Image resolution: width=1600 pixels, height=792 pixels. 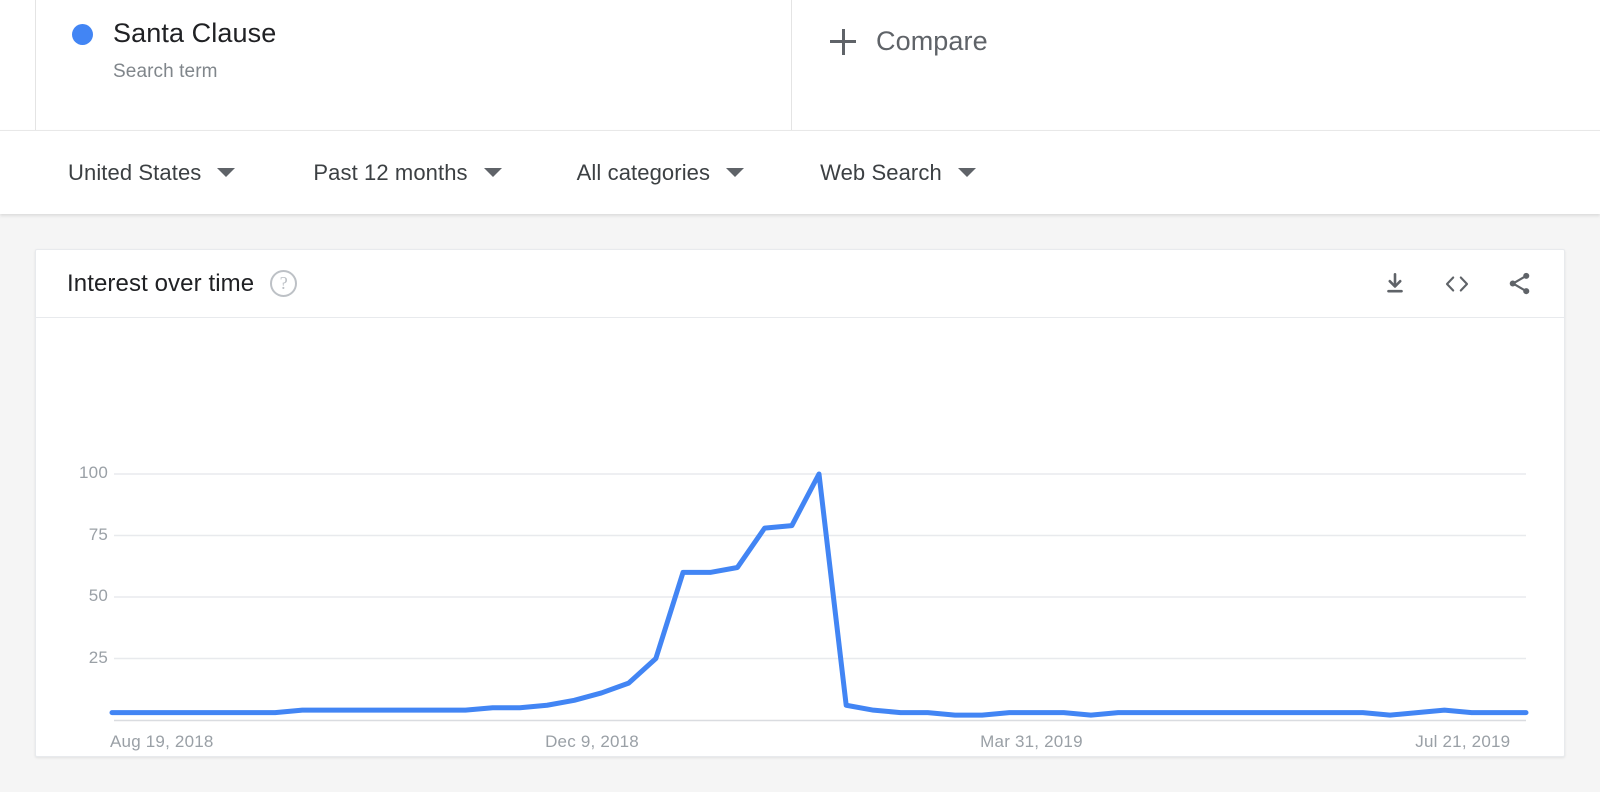 What do you see at coordinates (284, 283) in the screenshot?
I see `help-icon: ?` at bounding box center [284, 283].